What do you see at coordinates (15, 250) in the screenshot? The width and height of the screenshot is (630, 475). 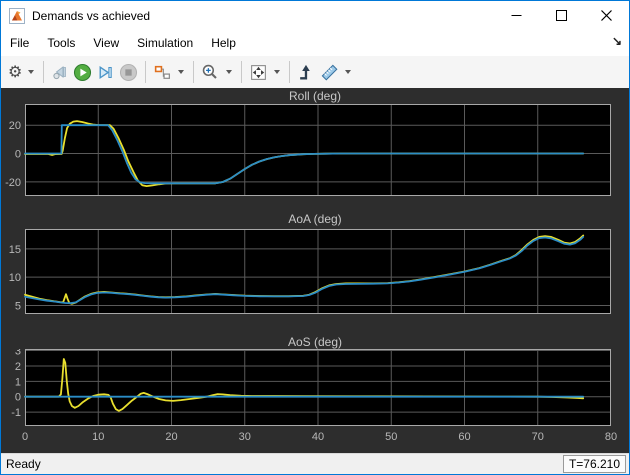 I see `svg-text: 15` at bounding box center [15, 250].